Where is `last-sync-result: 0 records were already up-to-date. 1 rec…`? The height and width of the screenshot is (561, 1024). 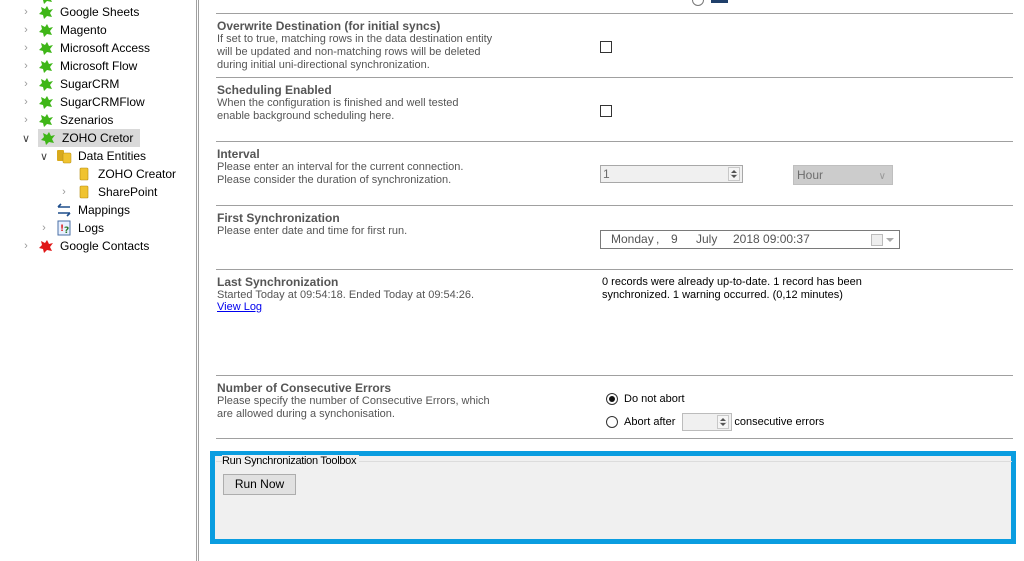 last-sync-result: 0 records were already up-to-date. 1 rec… is located at coordinates (732, 288).